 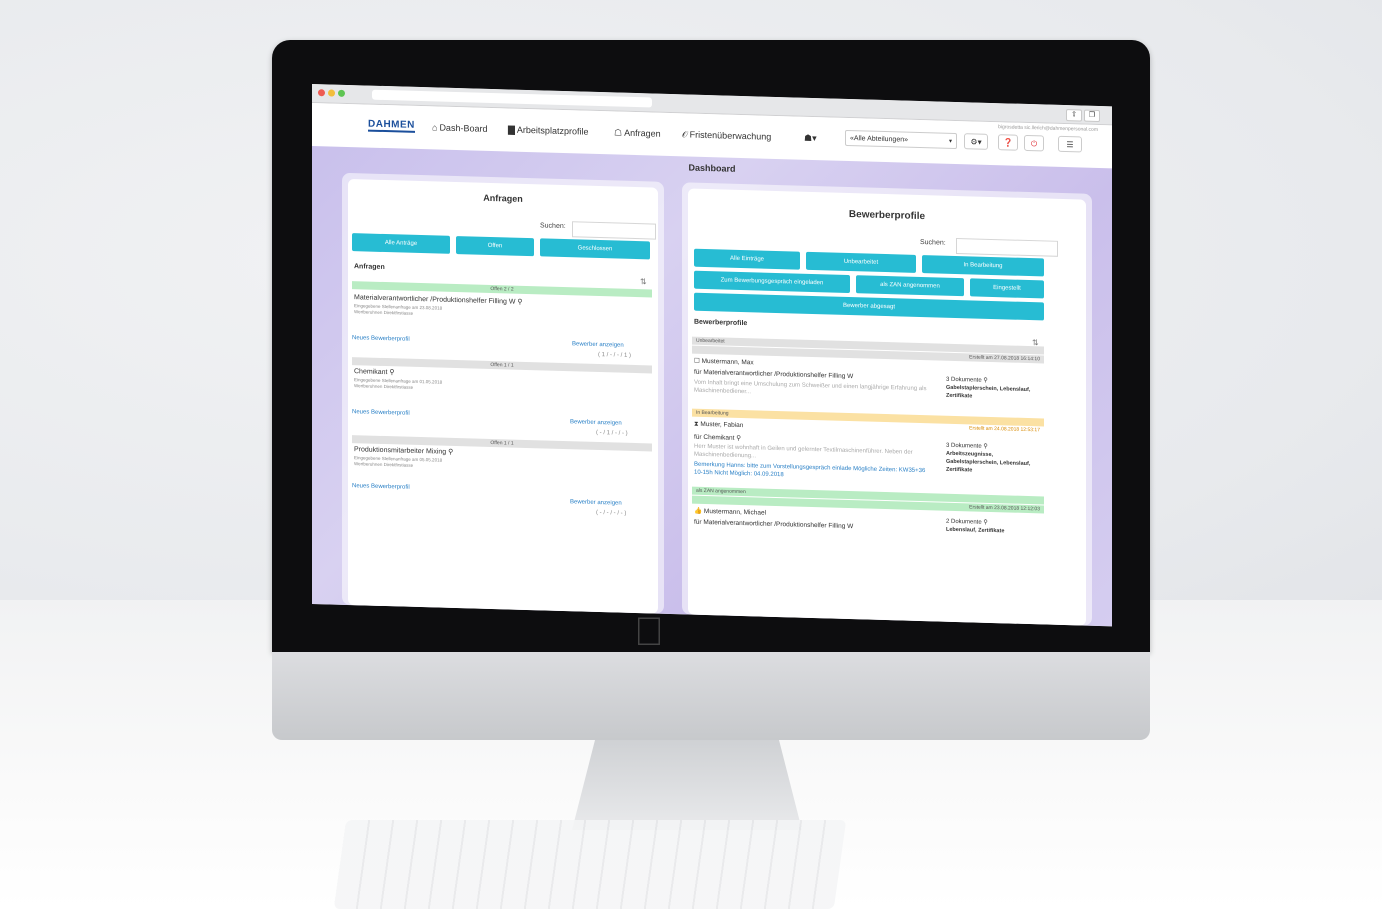 I want to click on nav-dashboard: ⌂ Dash-Board, so click(x=459, y=128).